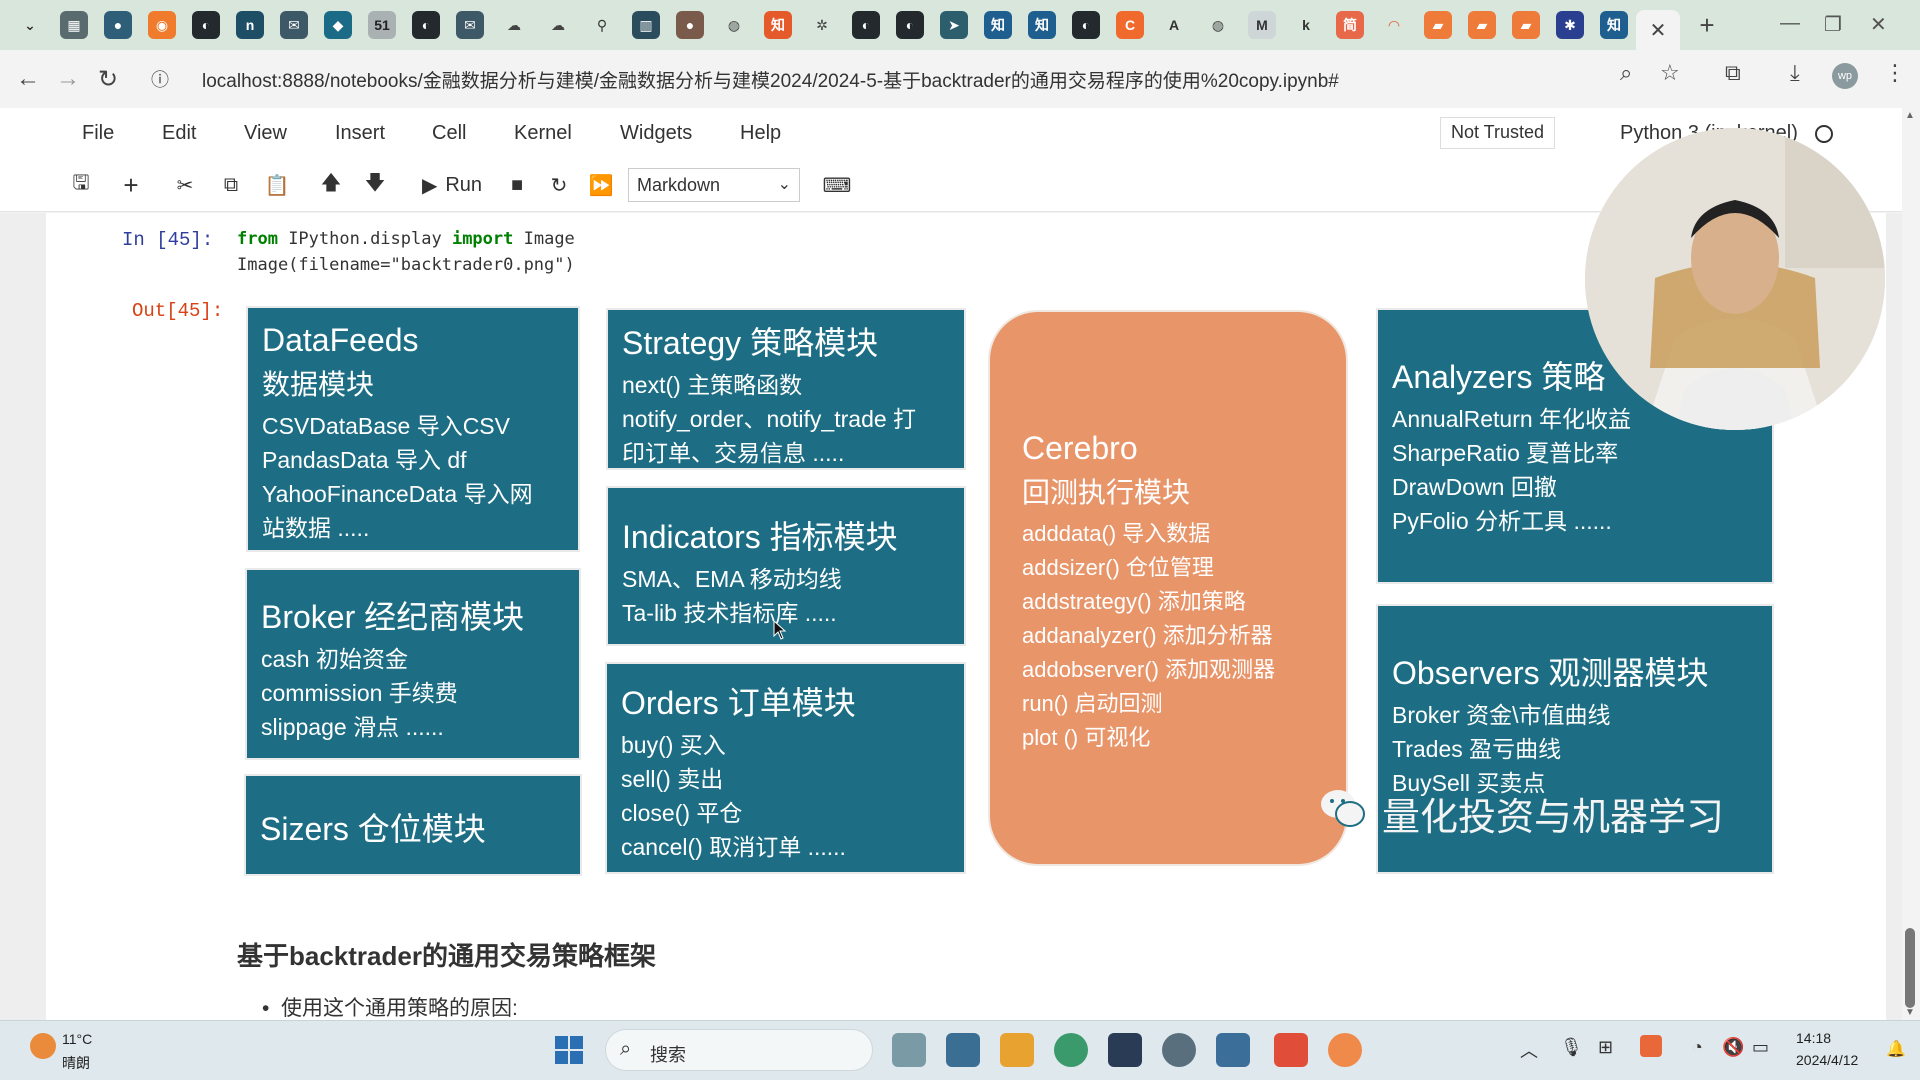 The width and height of the screenshot is (1920, 1080). What do you see at coordinates (360, 133) in the screenshot?
I see `menu-insert: Insert` at bounding box center [360, 133].